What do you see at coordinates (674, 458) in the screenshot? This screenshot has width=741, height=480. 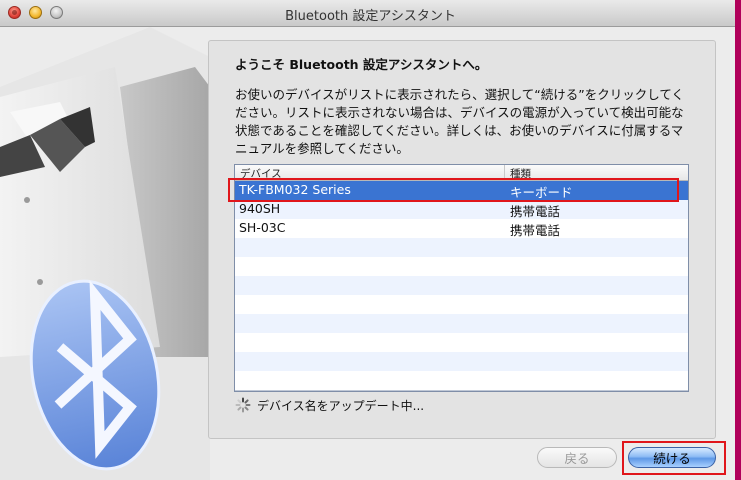 I see `continue-button-highlight` at bounding box center [674, 458].